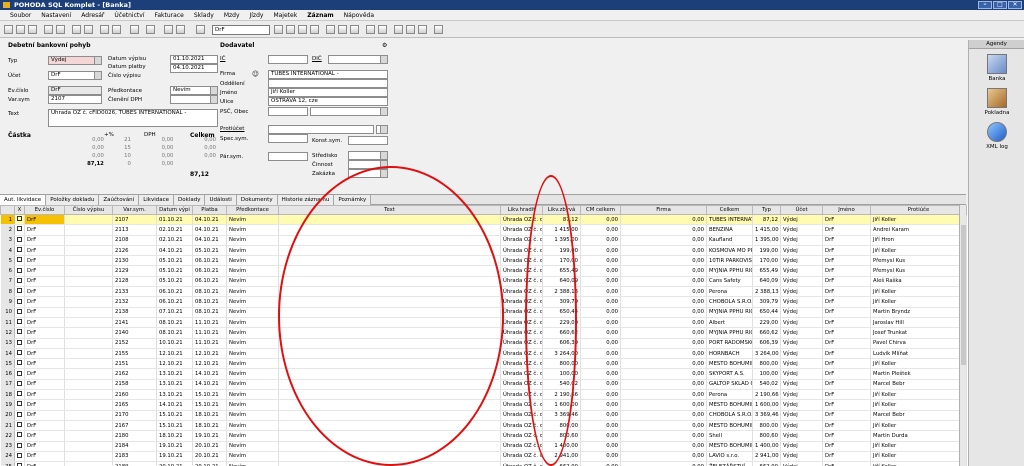 The width and height of the screenshot is (1024, 466). I want to click on last-record-icon, so click(314, 29).